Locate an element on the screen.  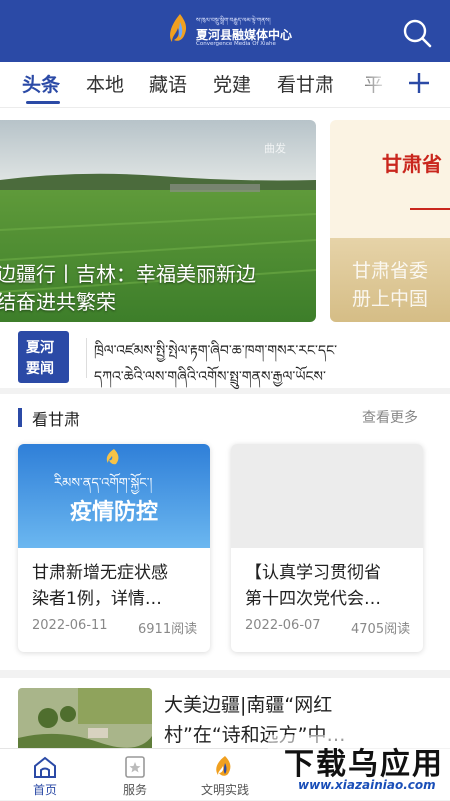
tab-fade is located at coordinates (375, 84).